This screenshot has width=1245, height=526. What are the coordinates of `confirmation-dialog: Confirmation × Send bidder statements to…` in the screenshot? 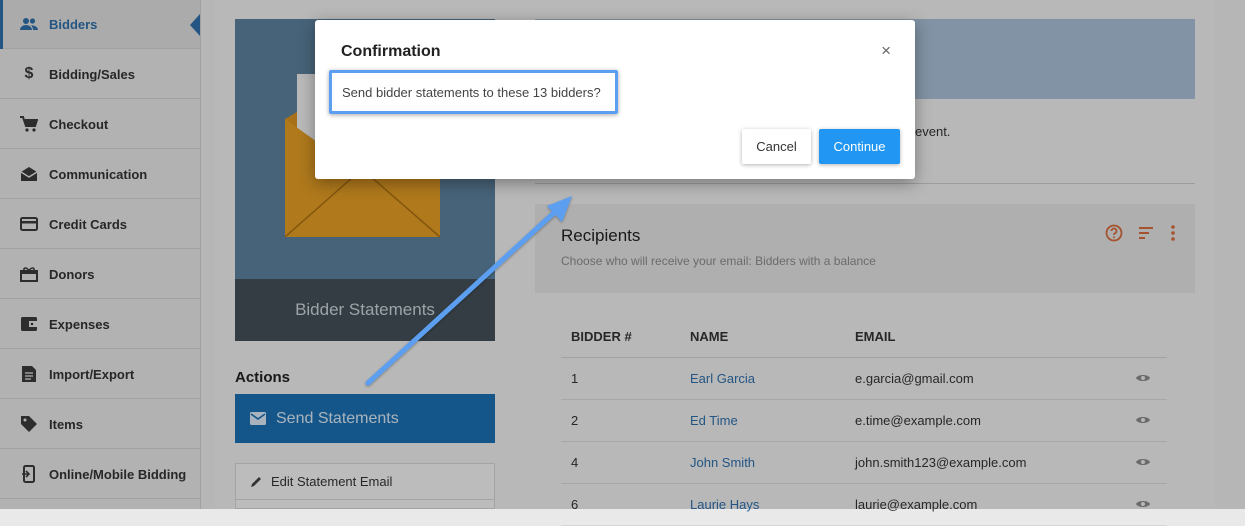 It's located at (615, 99).